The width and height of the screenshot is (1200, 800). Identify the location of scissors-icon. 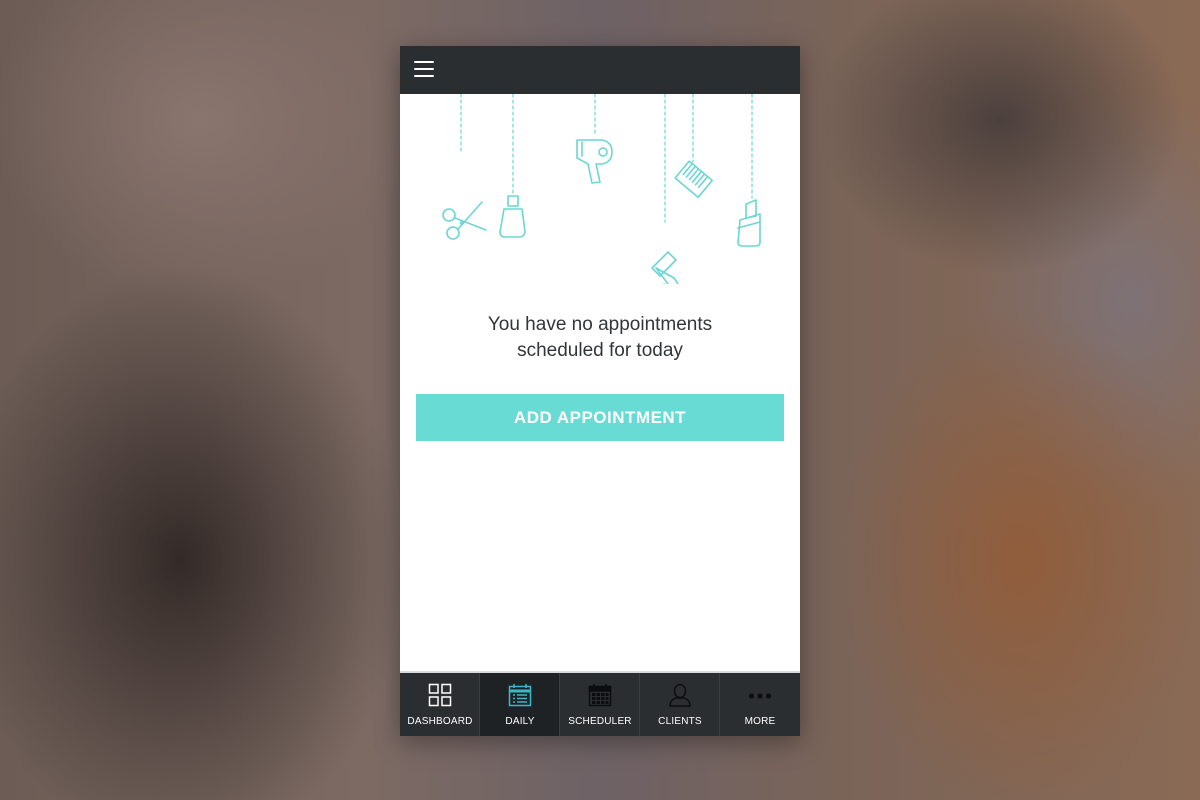
(464, 220).